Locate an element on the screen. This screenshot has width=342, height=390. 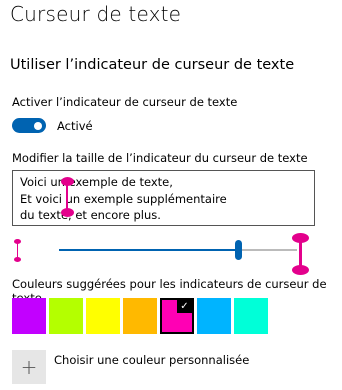
preview-line: du texte, et encore plus. is located at coordinates (90, 215).